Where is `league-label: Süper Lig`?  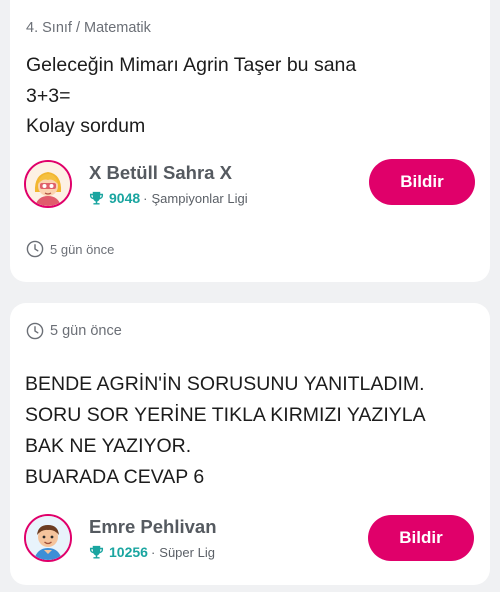 league-label: Süper Lig is located at coordinates (187, 552).